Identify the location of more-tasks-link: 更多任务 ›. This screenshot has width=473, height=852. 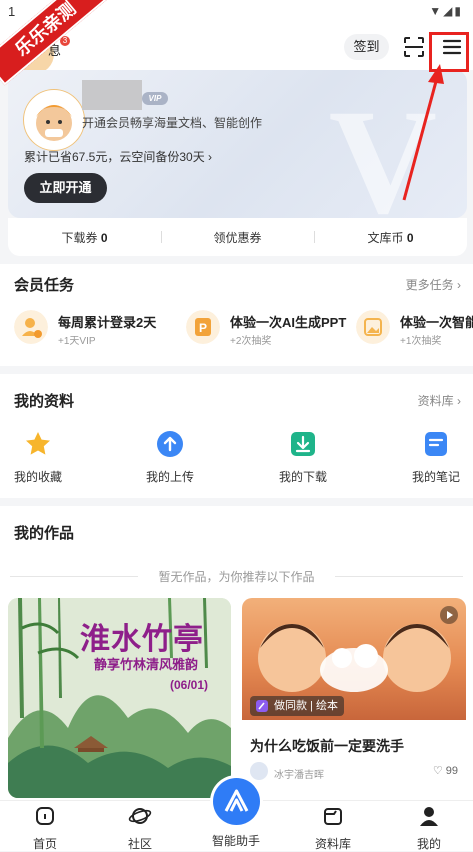
(433, 284).